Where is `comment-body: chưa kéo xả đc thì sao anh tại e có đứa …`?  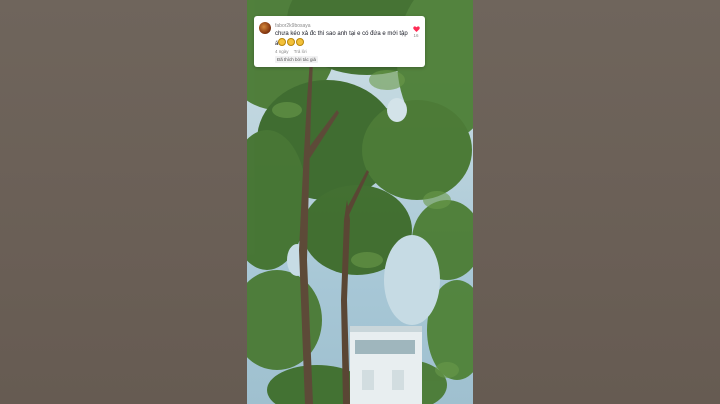
comment-body: chưa kéo xả đc thì sao anh tại e có đứa … is located at coordinates (341, 34).